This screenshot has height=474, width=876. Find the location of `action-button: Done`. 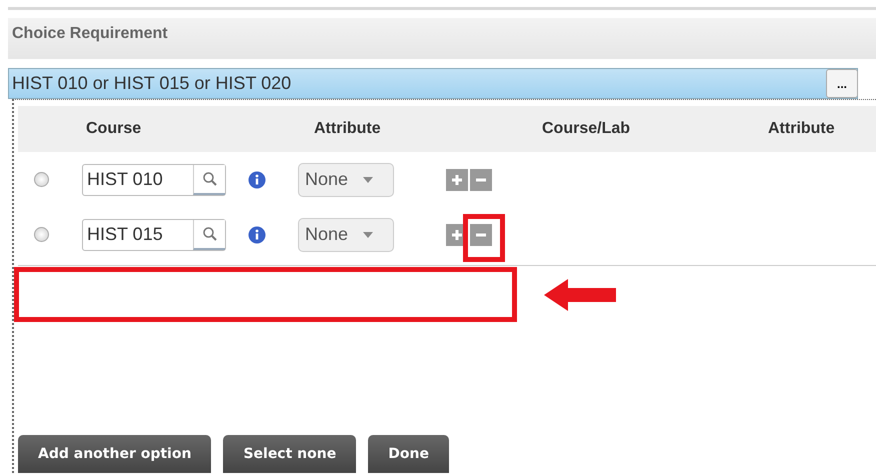

action-button: Done is located at coordinates (408, 454).